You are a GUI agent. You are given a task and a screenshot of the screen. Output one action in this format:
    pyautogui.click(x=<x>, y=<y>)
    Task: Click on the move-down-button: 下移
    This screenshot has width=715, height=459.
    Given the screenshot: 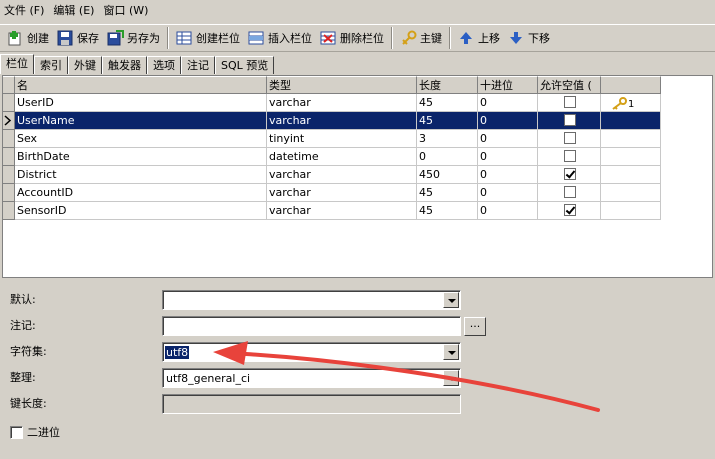 What is the action you would take?
    pyautogui.click(x=529, y=38)
    